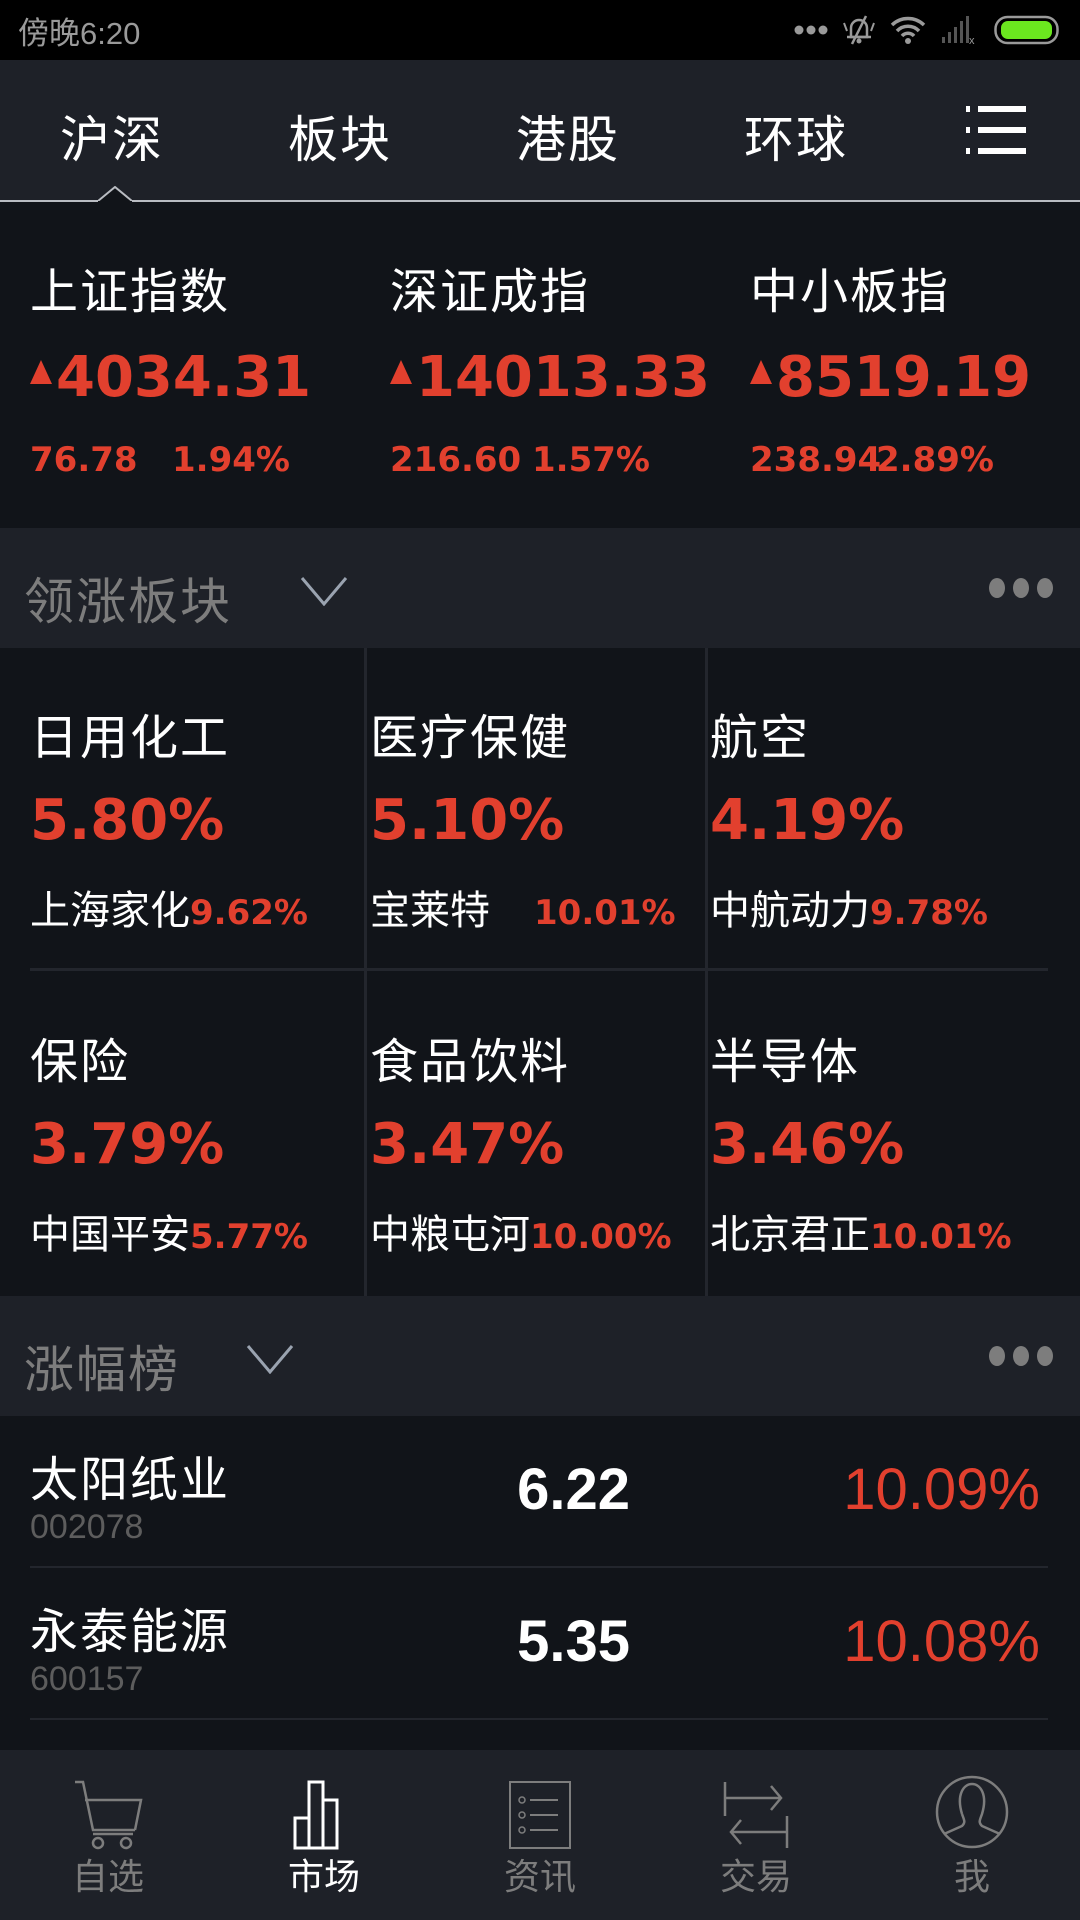  I want to click on nav-label: 市场, so click(323, 1877).